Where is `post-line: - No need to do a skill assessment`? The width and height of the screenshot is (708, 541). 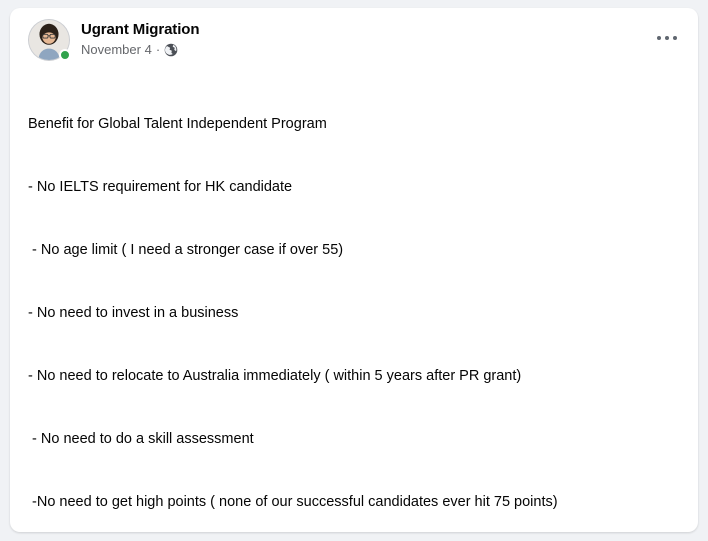
post-line: - No need to do a skill assessment is located at coordinates (141, 439).